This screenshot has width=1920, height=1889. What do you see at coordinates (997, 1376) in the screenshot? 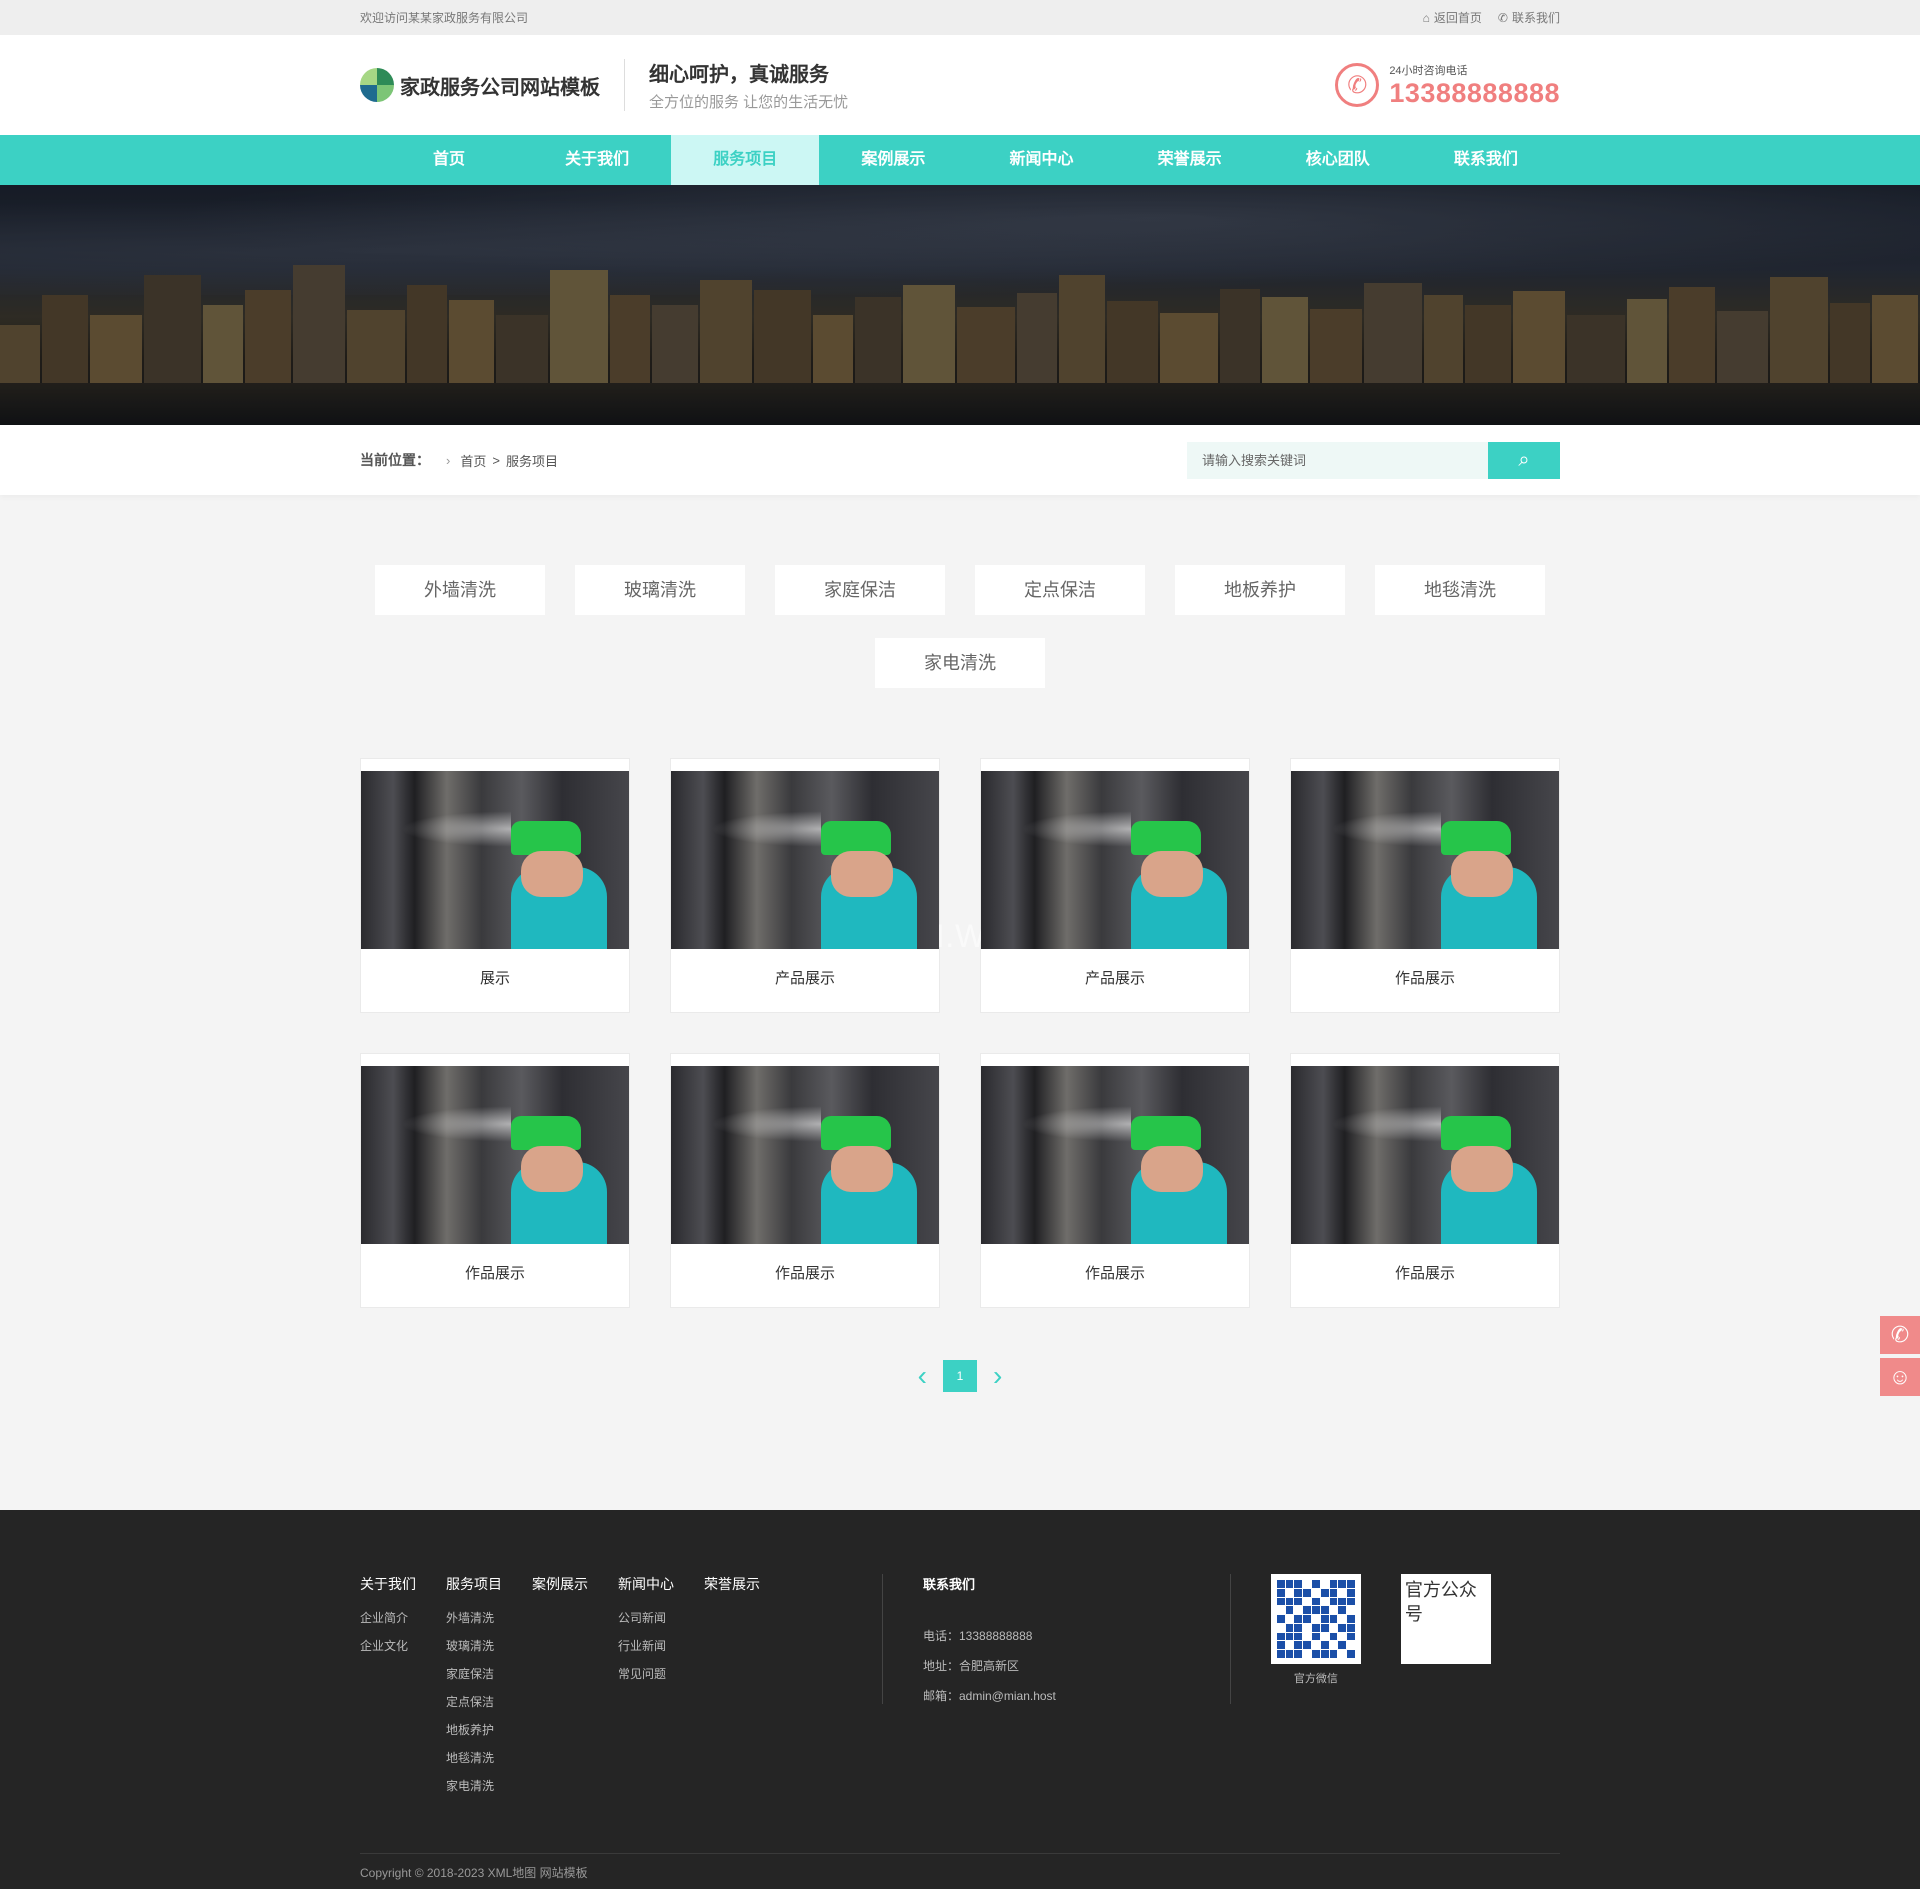
I see `chevron-right-icon: ›` at bounding box center [997, 1376].